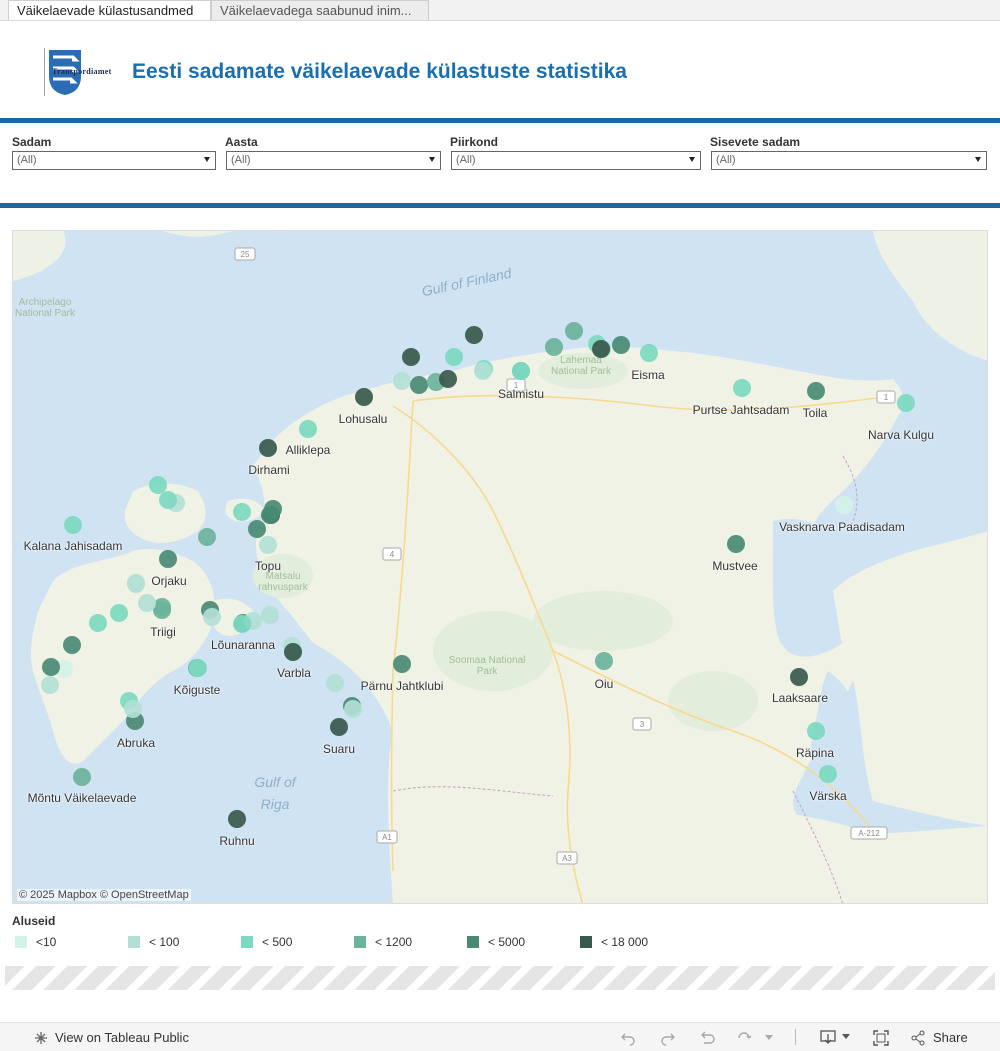  Describe the element at coordinates (500, 120) in the screenshot. I see `header-rule` at that location.